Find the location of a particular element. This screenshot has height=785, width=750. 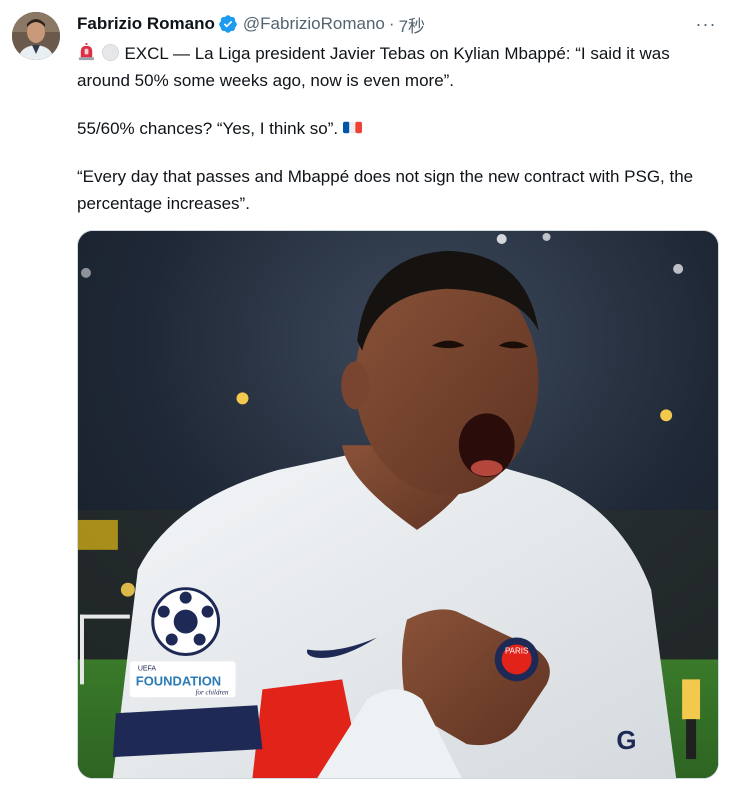

white-circle-emoji is located at coordinates (110, 52).